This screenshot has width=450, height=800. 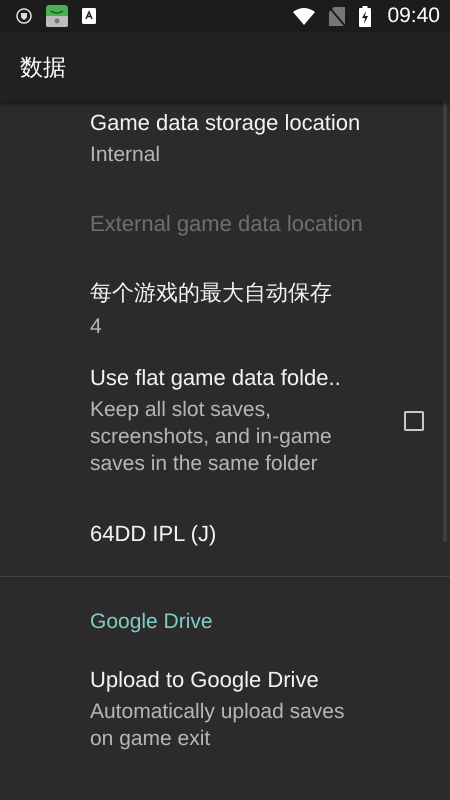 What do you see at coordinates (365, 16) in the screenshot?
I see `battery-icon` at bounding box center [365, 16].